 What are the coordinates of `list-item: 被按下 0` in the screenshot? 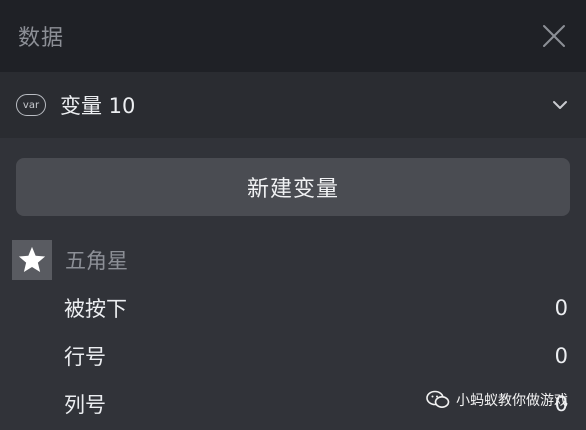 It's located at (293, 308).